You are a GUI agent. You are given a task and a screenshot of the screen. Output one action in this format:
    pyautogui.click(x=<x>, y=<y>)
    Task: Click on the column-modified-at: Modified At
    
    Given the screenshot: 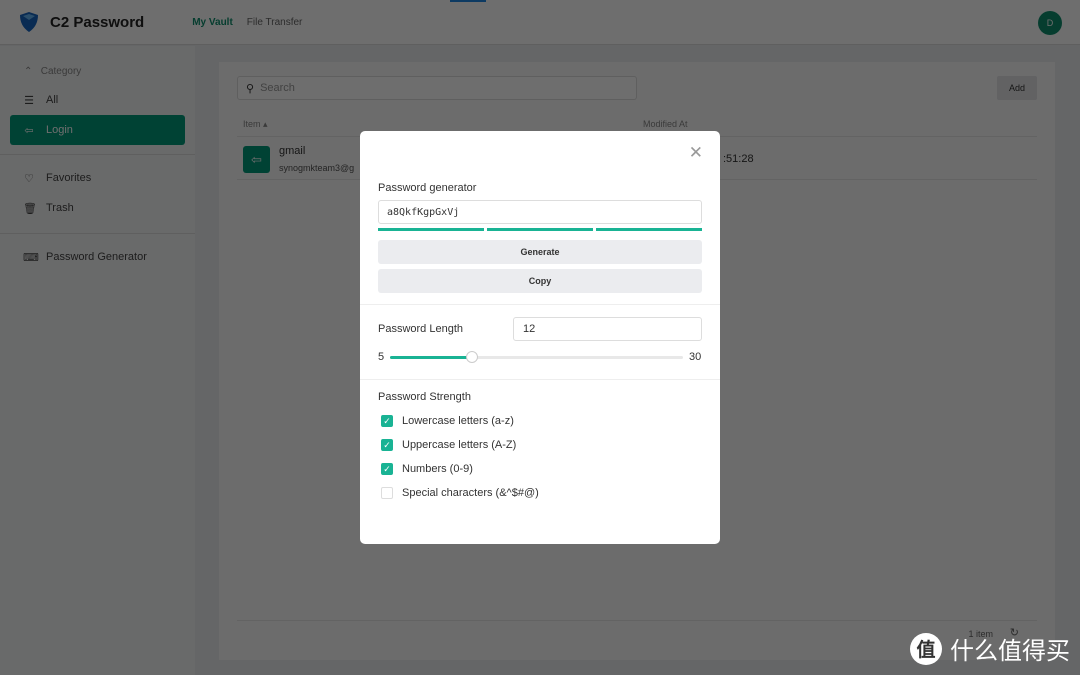 What is the action you would take?
    pyautogui.click(x=665, y=124)
    